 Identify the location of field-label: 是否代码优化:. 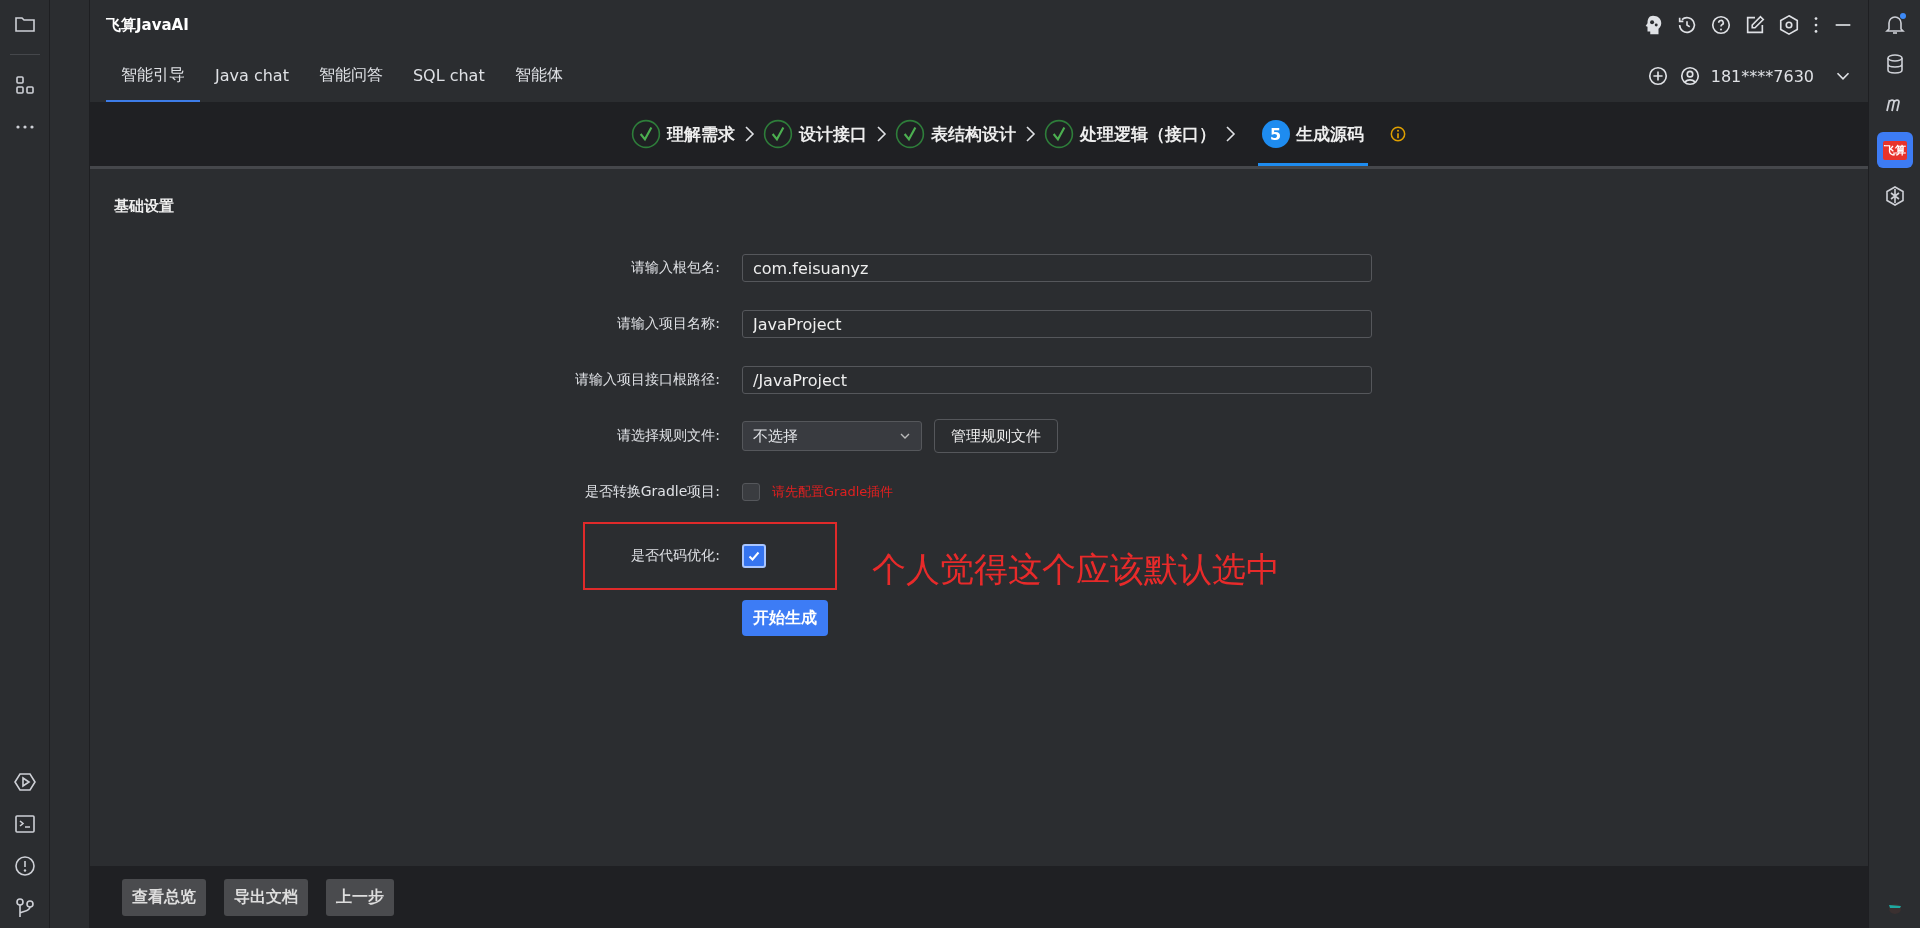
(675, 556).